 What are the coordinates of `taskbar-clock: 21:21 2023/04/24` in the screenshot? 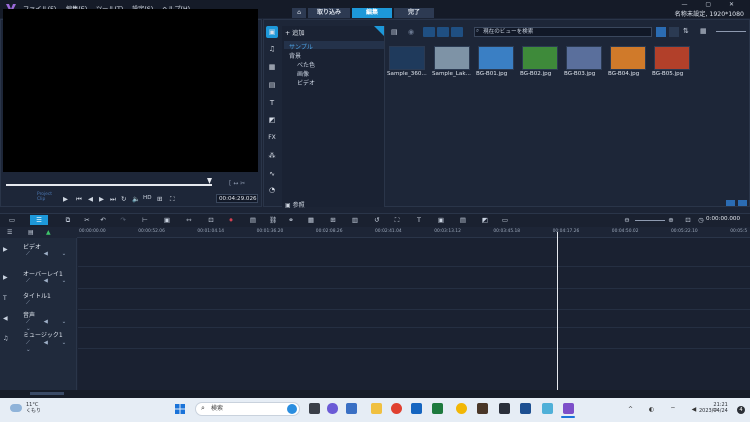 It's located at (713, 408).